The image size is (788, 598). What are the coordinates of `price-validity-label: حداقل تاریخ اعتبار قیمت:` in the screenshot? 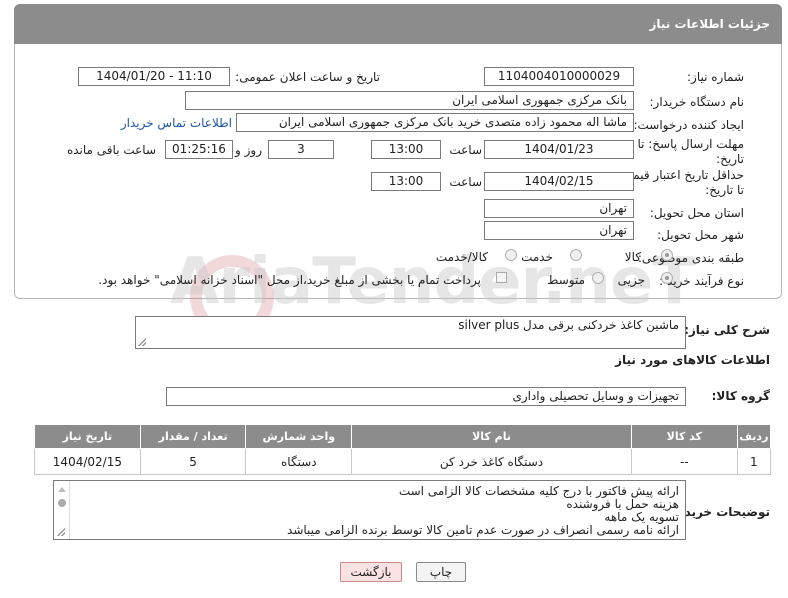 It's located at (680, 175).